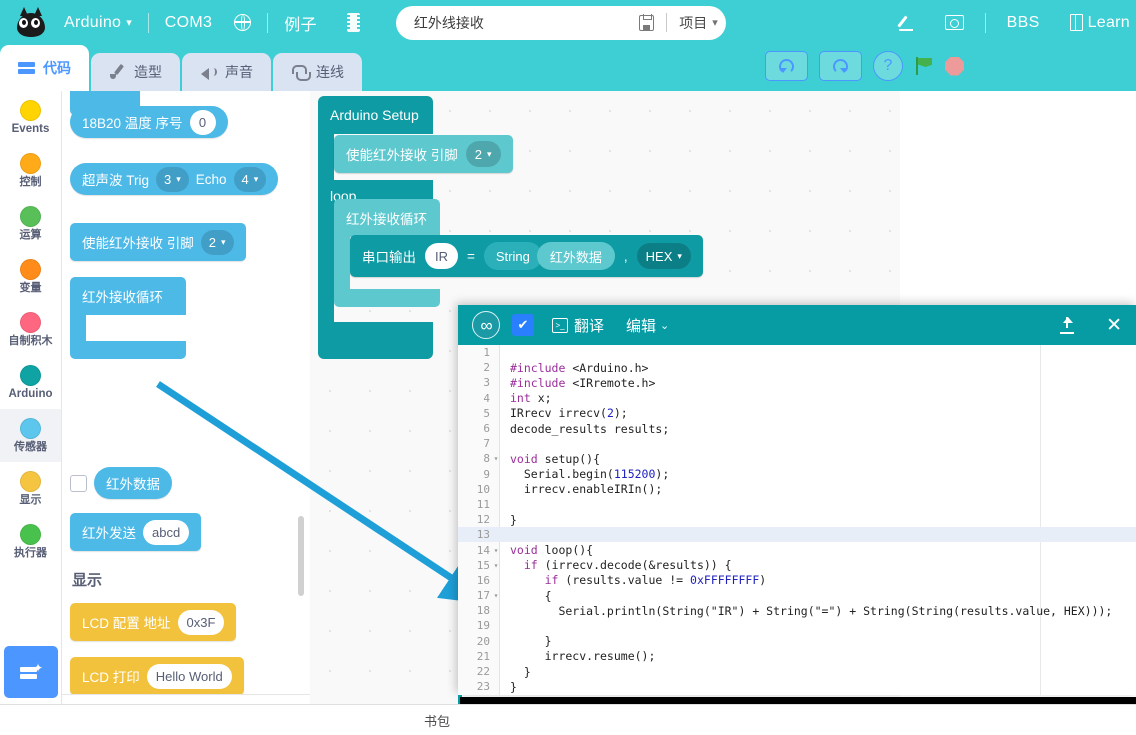  Describe the element at coordinates (924, 66) in the screenshot. I see `green-flag-button` at that location.